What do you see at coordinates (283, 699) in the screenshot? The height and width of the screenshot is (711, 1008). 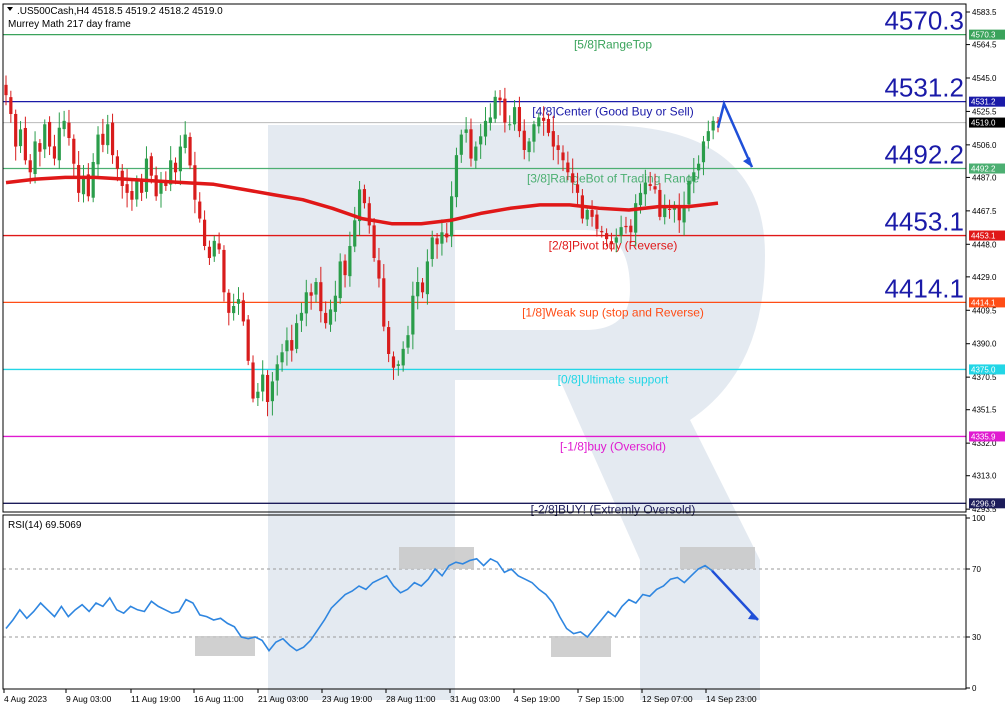 I see `time-axis-label: 21 Aug 03:00` at bounding box center [283, 699].